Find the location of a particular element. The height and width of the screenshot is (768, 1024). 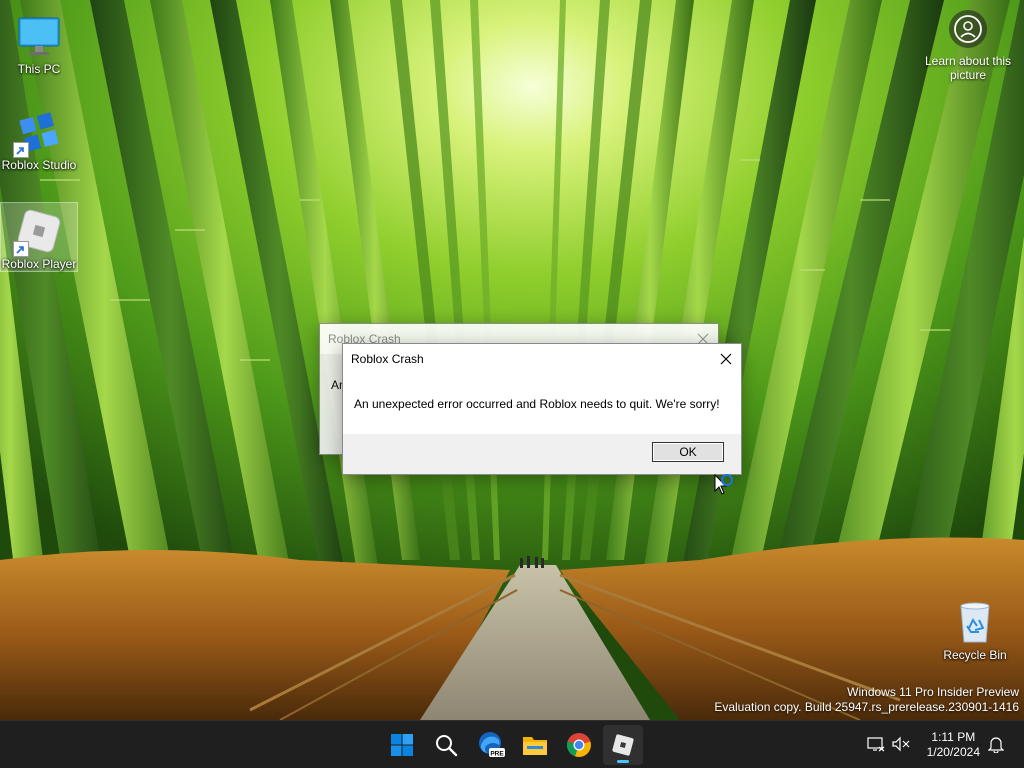

roblox-player-icon is located at coordinates (38, 232).